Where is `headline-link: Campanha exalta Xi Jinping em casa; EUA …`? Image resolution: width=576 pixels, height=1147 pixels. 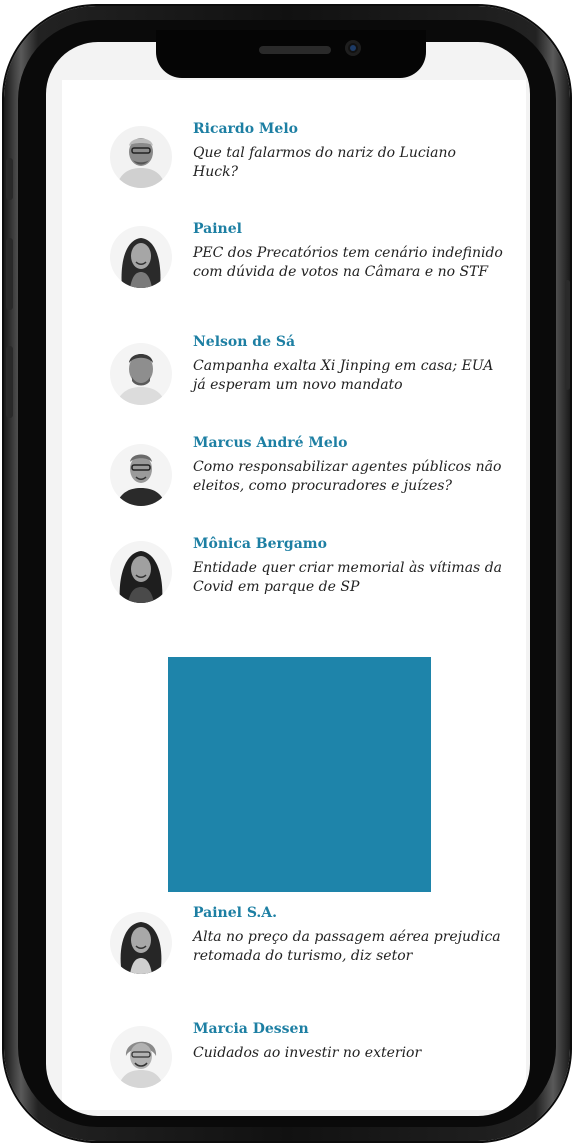
headline-link: Campanha exalta Xi Jinping em casa; EUA … is located at coordinates (348, 375).